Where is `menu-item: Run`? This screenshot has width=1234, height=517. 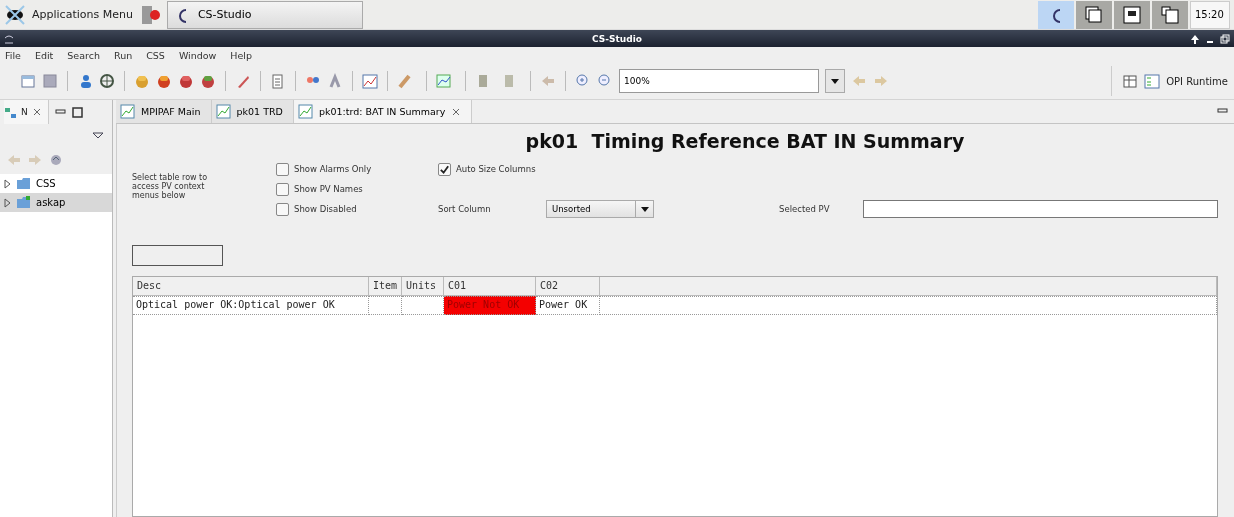
menu-item: Run is located at coordinates (123, 55).